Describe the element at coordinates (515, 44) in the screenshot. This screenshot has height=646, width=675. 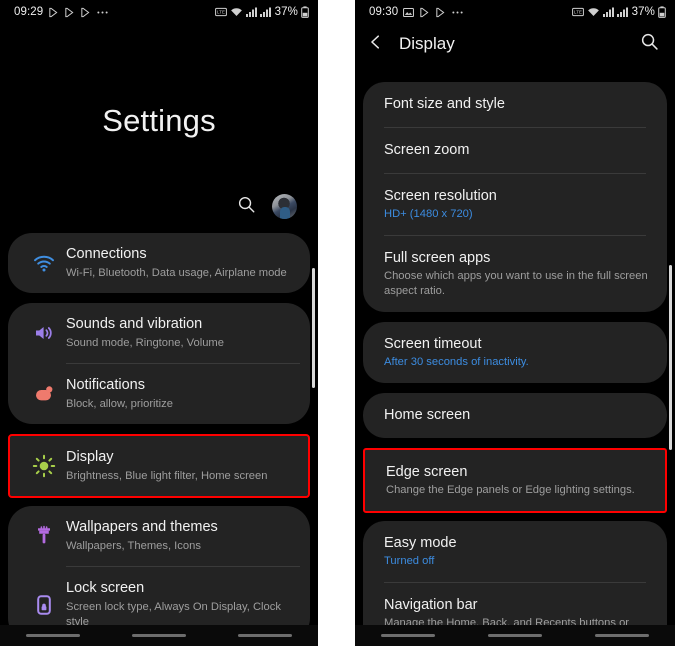
I see `app-bar: Display` at that location.